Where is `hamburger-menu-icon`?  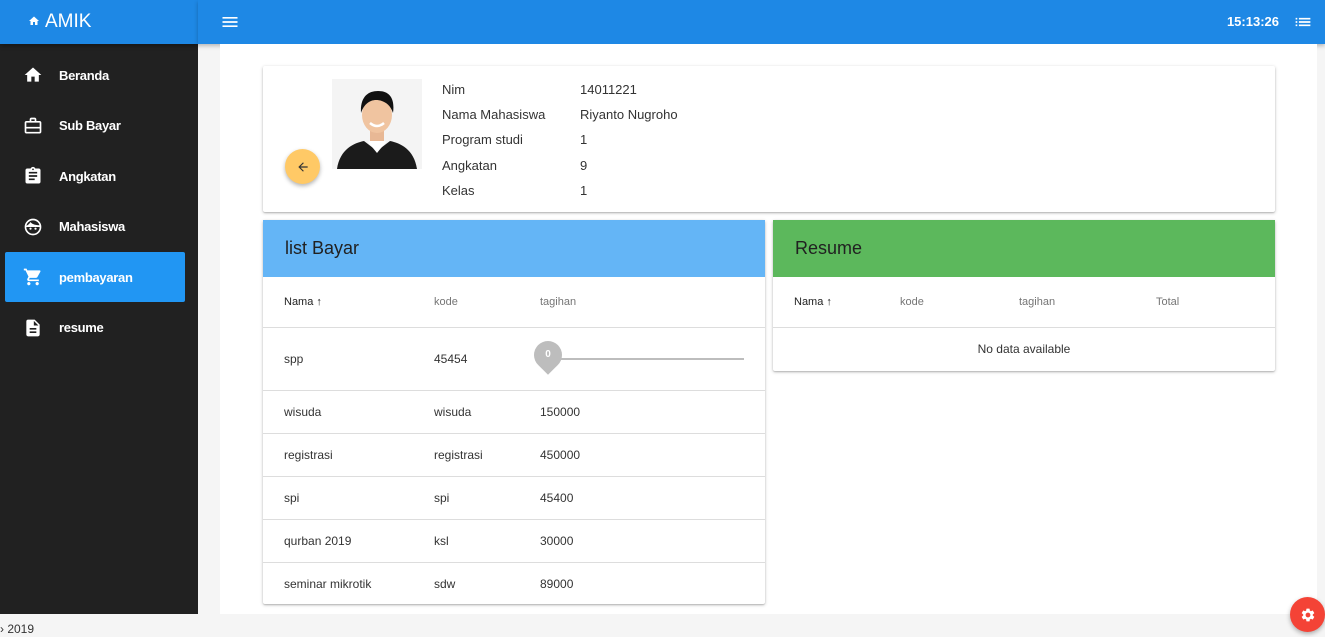 hamburger-menu-icon is located at coordinates (230, 22).